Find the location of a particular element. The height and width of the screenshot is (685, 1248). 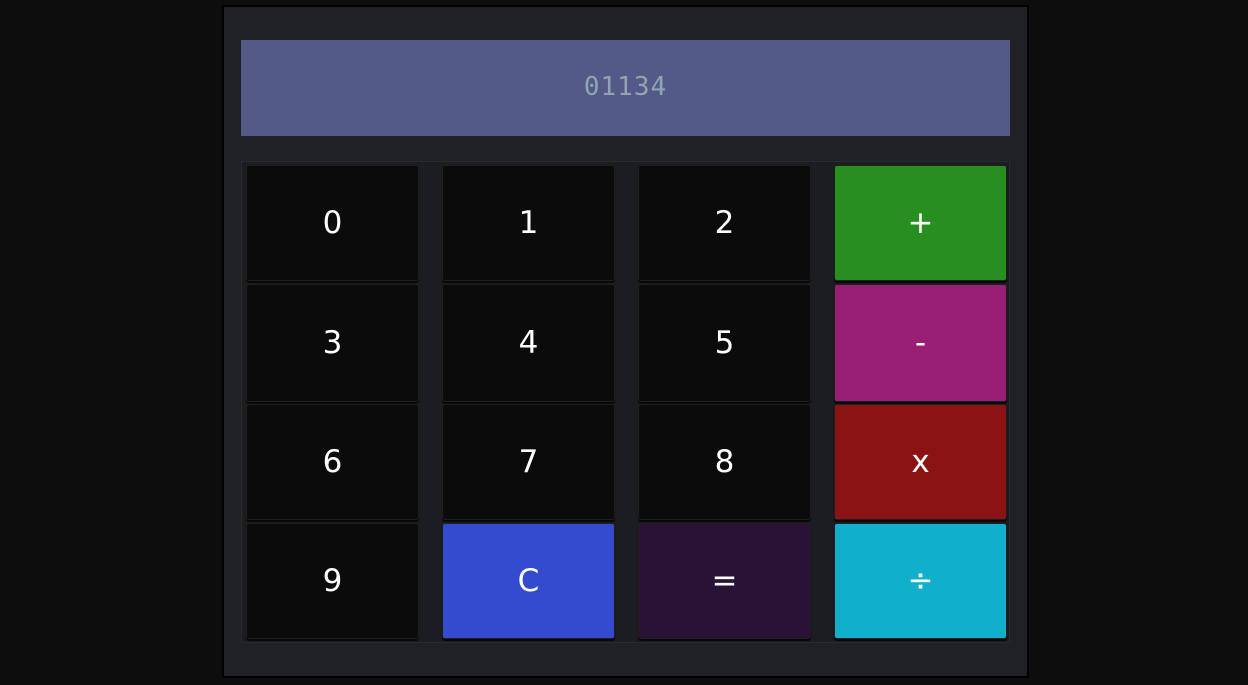

display-screen: 01134 is located at coordinates (625, 88).